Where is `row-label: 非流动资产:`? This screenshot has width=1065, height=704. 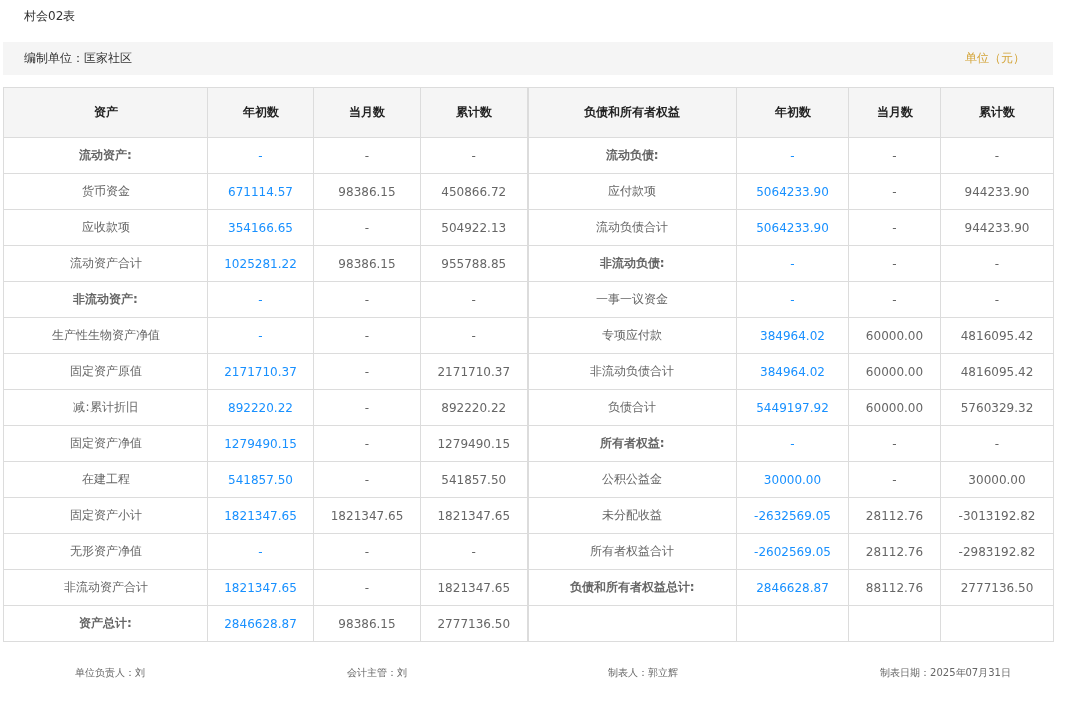
row-label: 非流动资产: is located at coordinates (105, 299).